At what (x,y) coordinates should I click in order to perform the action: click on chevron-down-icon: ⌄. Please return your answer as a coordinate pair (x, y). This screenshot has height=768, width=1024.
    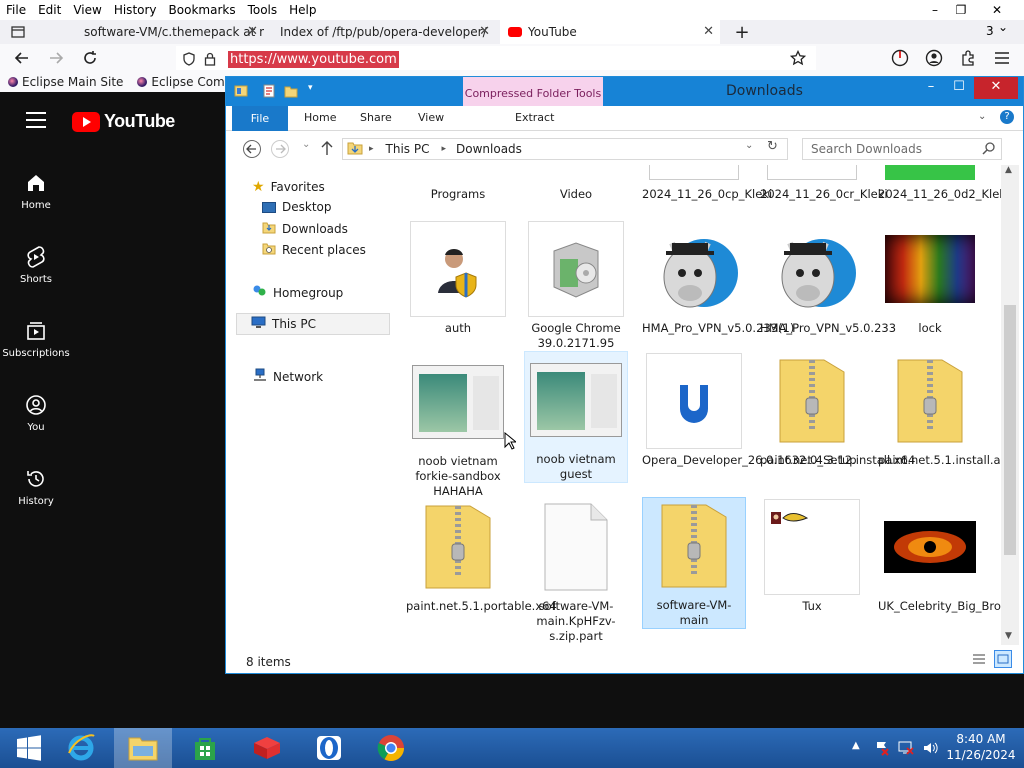
    Looking at the image, I should click on (982, 116).